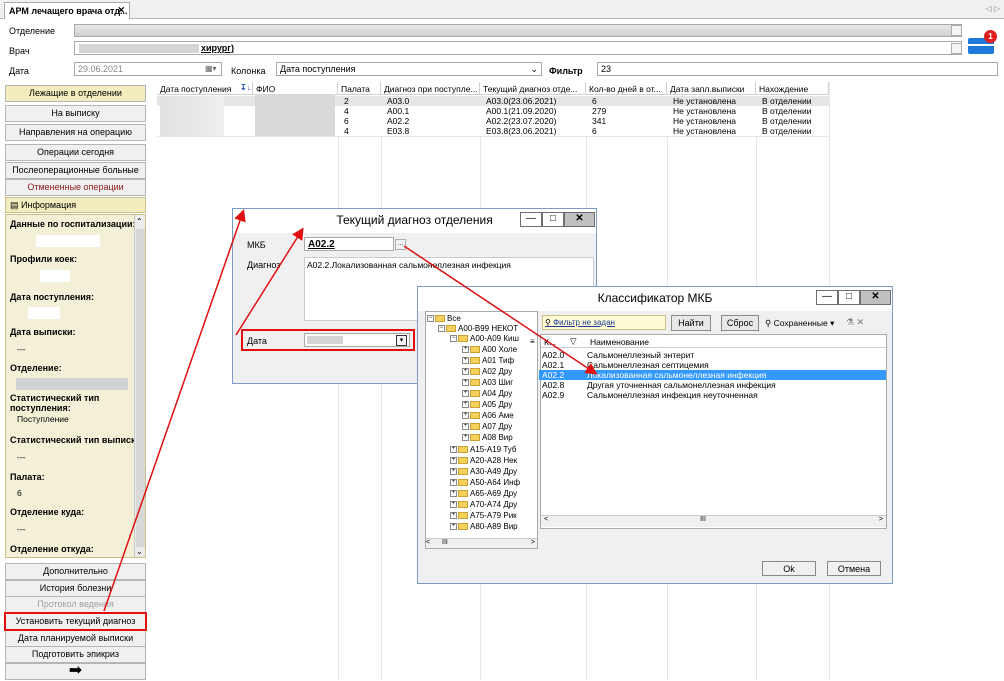 This screenshot has height=681, width=1004. What do you see at coordinates (500, 310) in the screenshot?
I see `arrow-to-classifier` at bounding box center [500, 310].